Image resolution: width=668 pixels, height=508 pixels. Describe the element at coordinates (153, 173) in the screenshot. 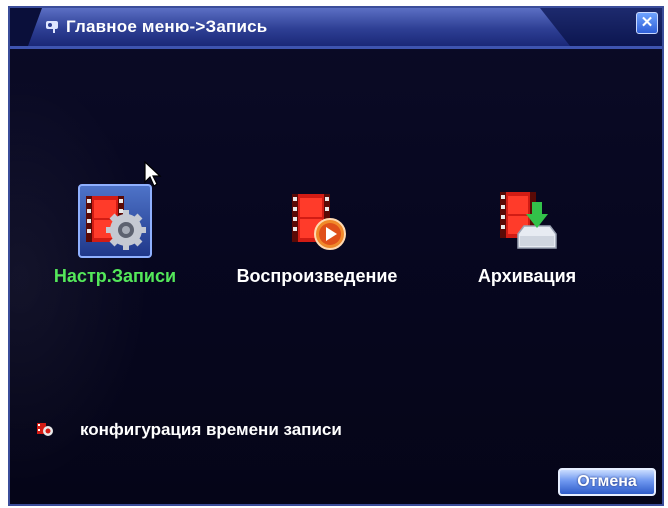

I see `mouse-cursor-icon` at that location.